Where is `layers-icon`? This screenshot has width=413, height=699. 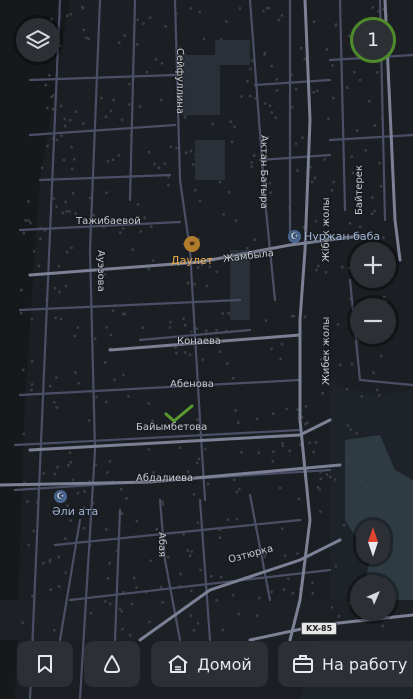 layers-icon is located at coordinates (38, 39).